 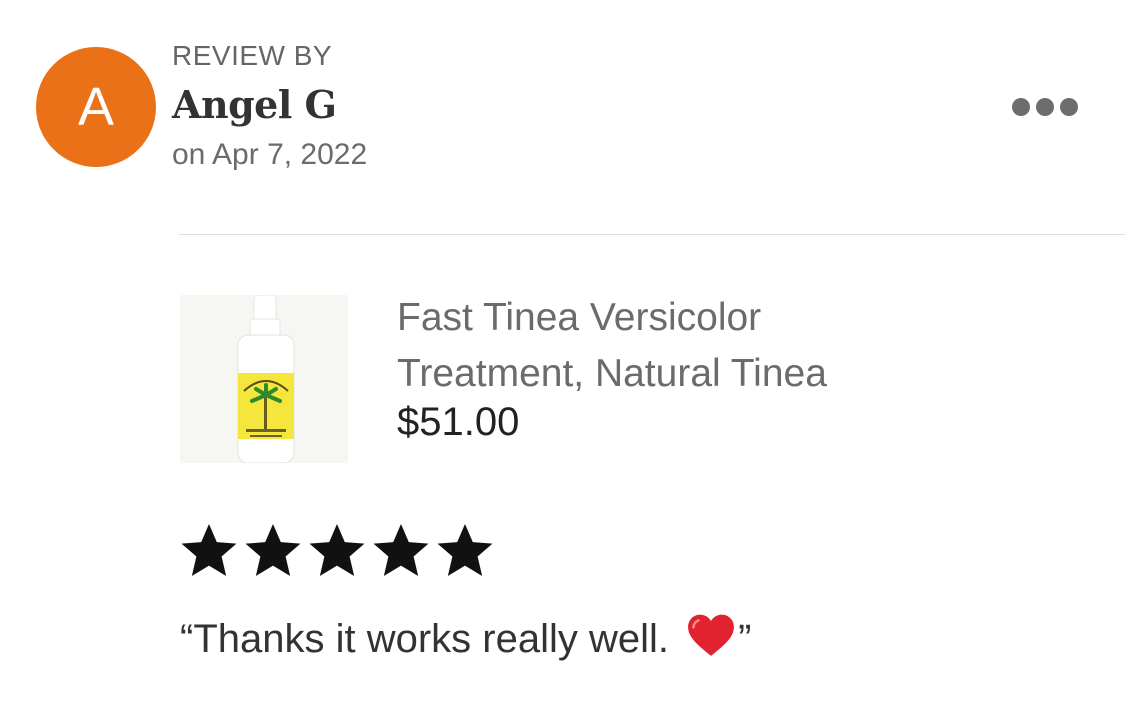 What do you see at coordinates (437, 639) in the screenshot?
I see `review-body-text: Thanks it works really well.` at bounding box center [437, 639].